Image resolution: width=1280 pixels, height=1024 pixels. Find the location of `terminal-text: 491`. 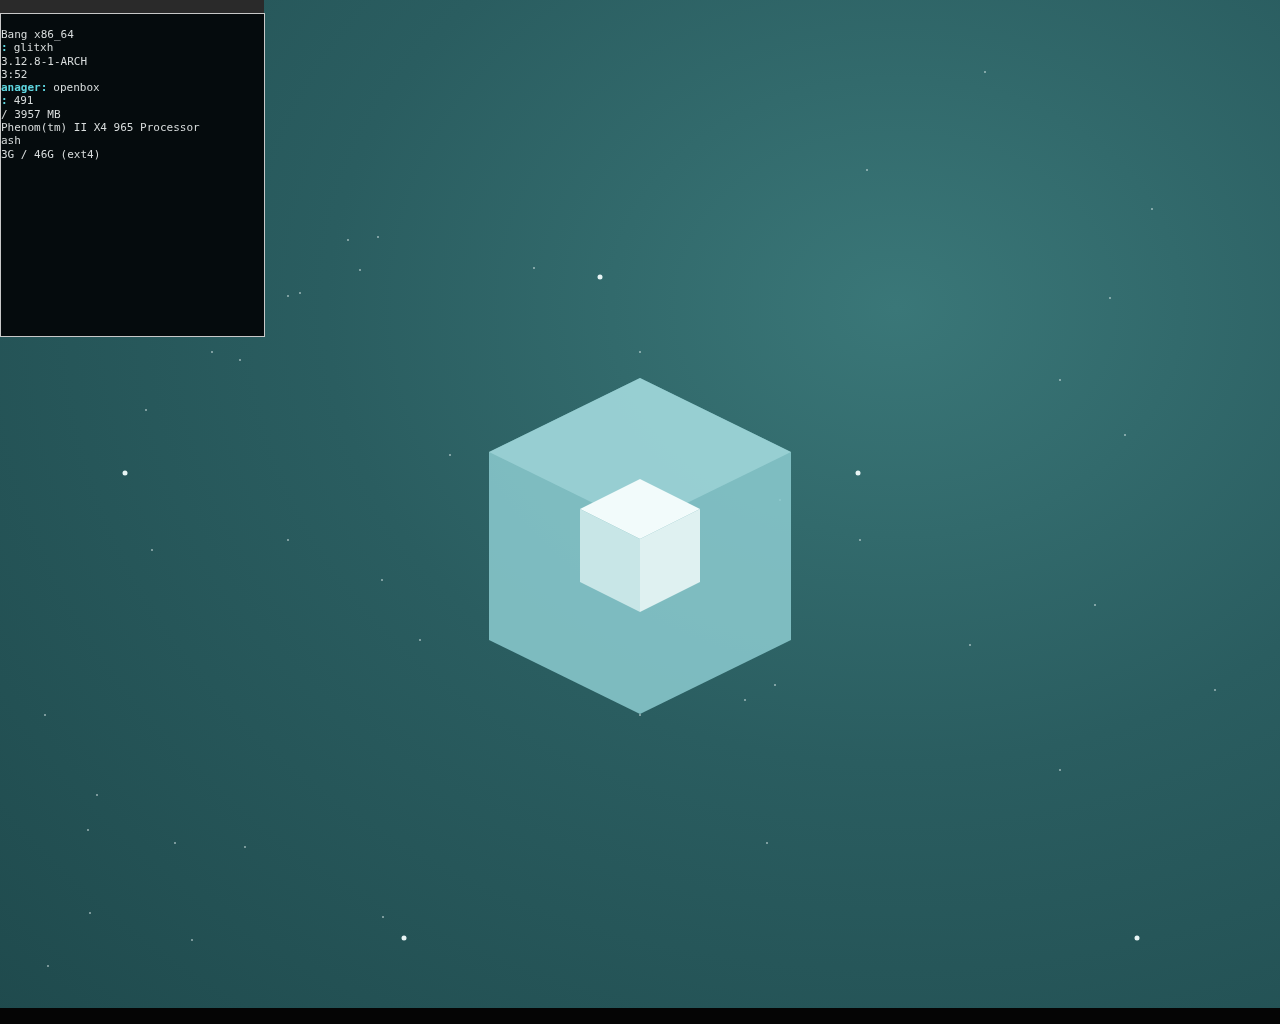

terminal-text: 491 is located at coordinates (23, 101).